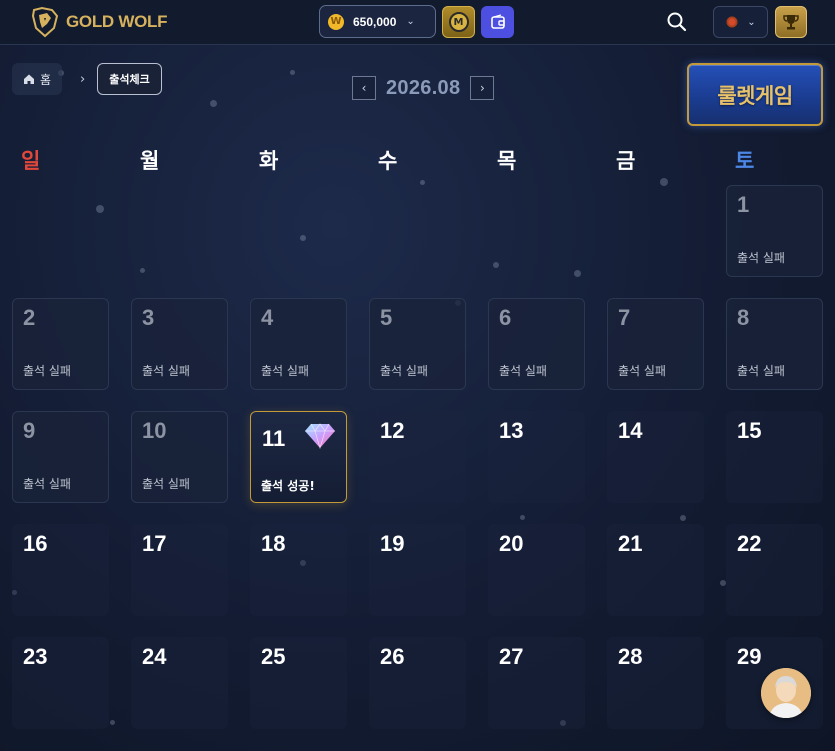  I want to click on weekday-sat: 토, so click(745, 161).